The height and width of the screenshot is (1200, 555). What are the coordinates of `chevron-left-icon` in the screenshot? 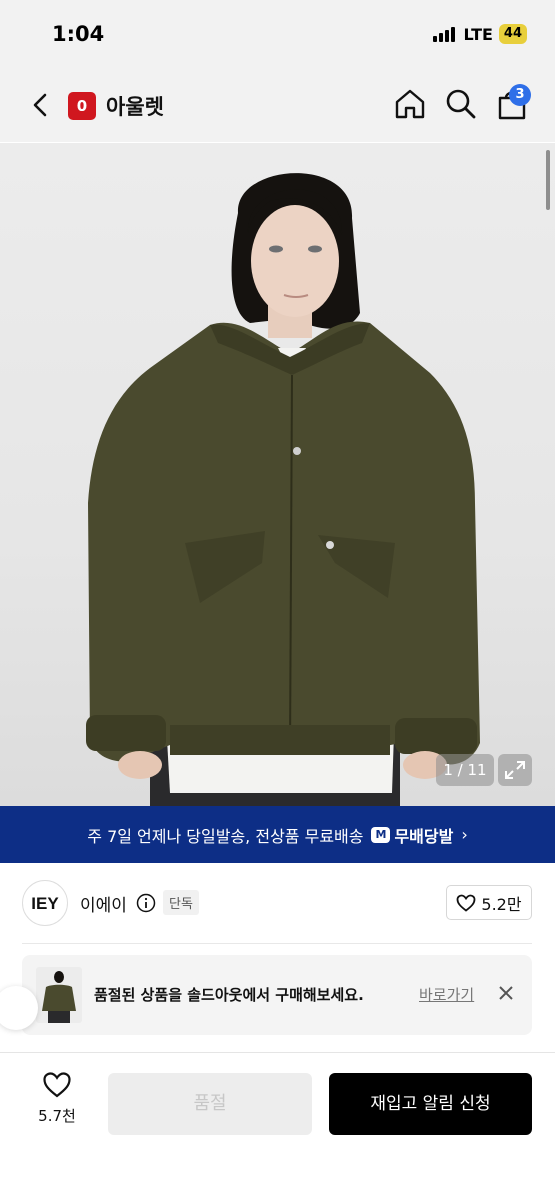 It's located at (40, 105).